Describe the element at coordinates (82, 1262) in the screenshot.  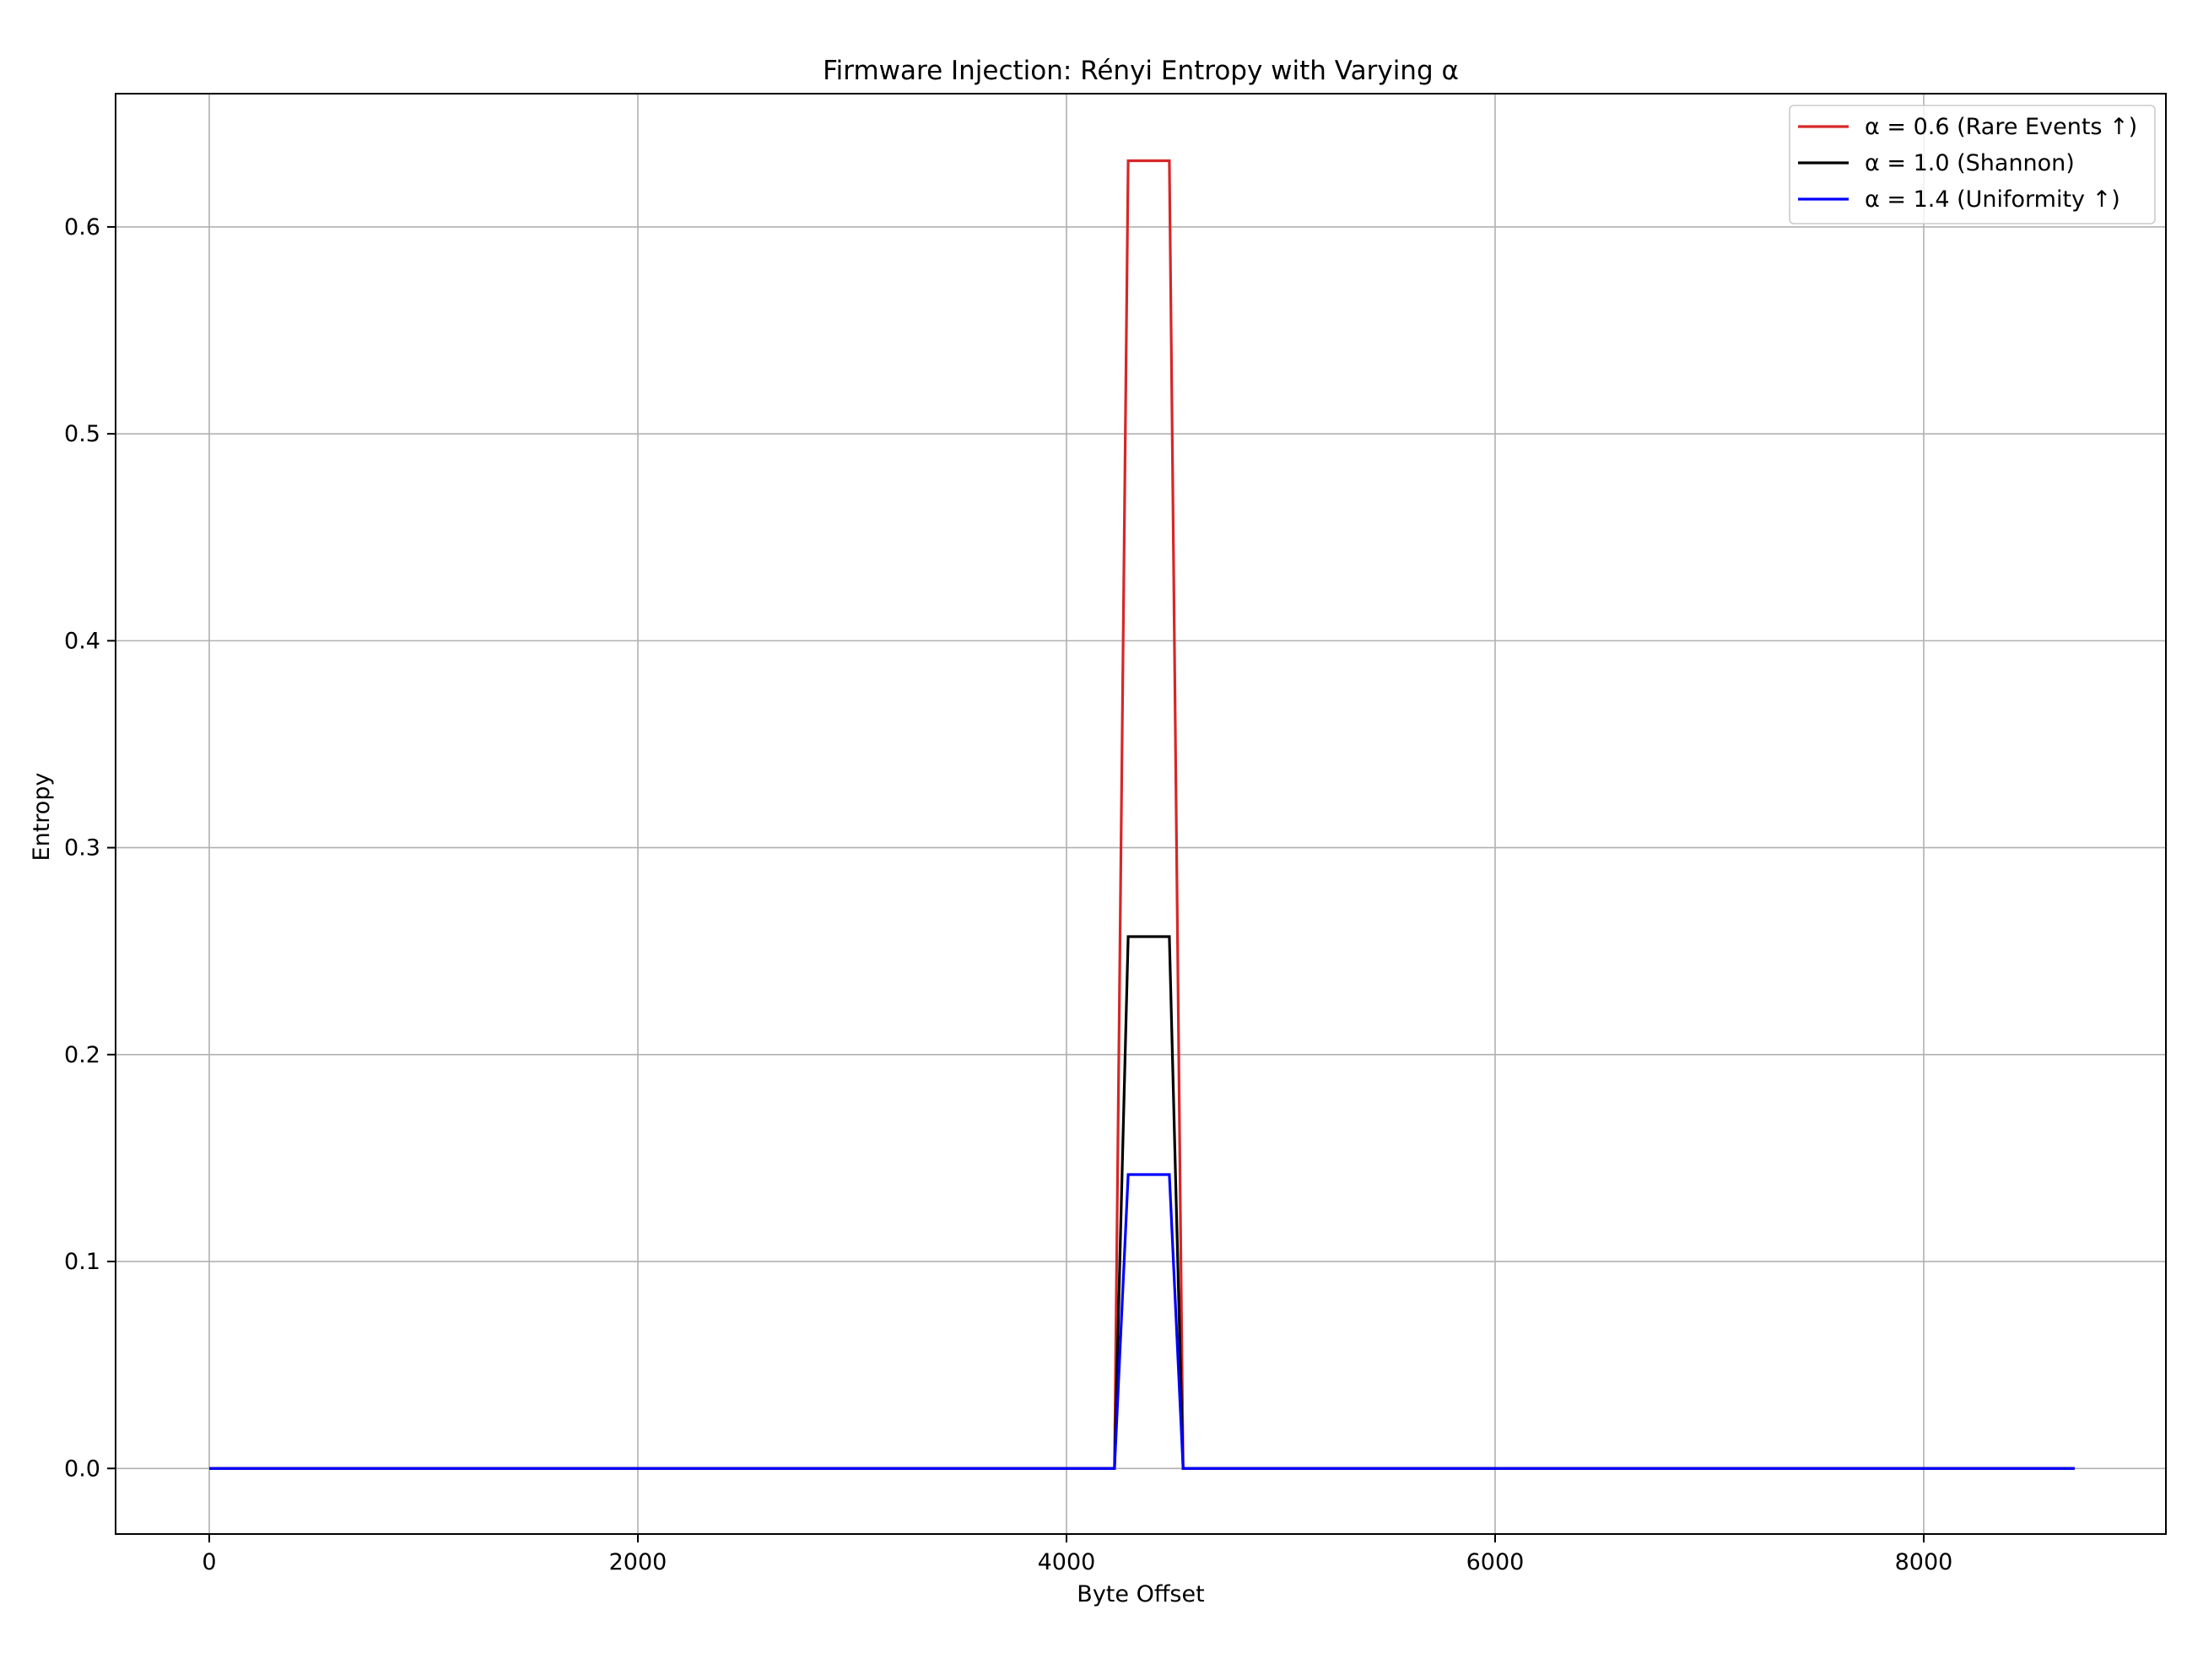
I see `y-tick-label: 0.1` at that location.